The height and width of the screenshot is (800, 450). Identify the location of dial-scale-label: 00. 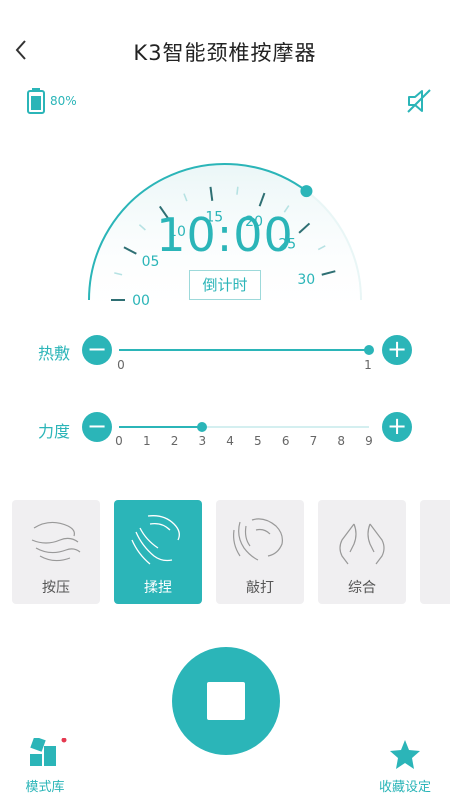
(141, 301).